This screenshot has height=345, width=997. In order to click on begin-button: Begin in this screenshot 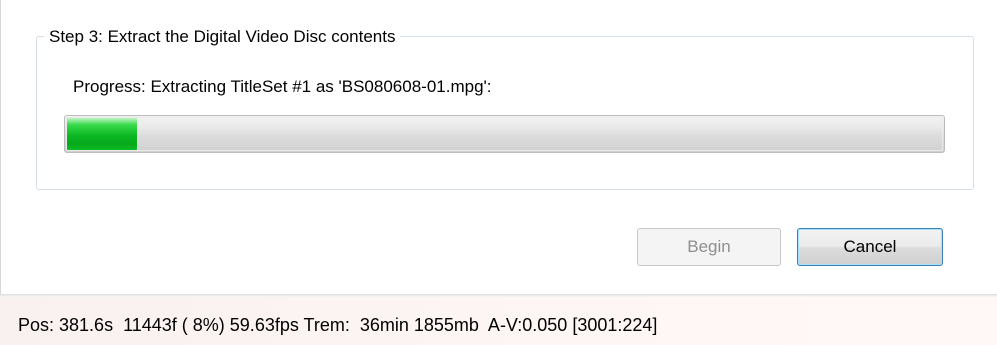, I will do `click(709, 247)`.